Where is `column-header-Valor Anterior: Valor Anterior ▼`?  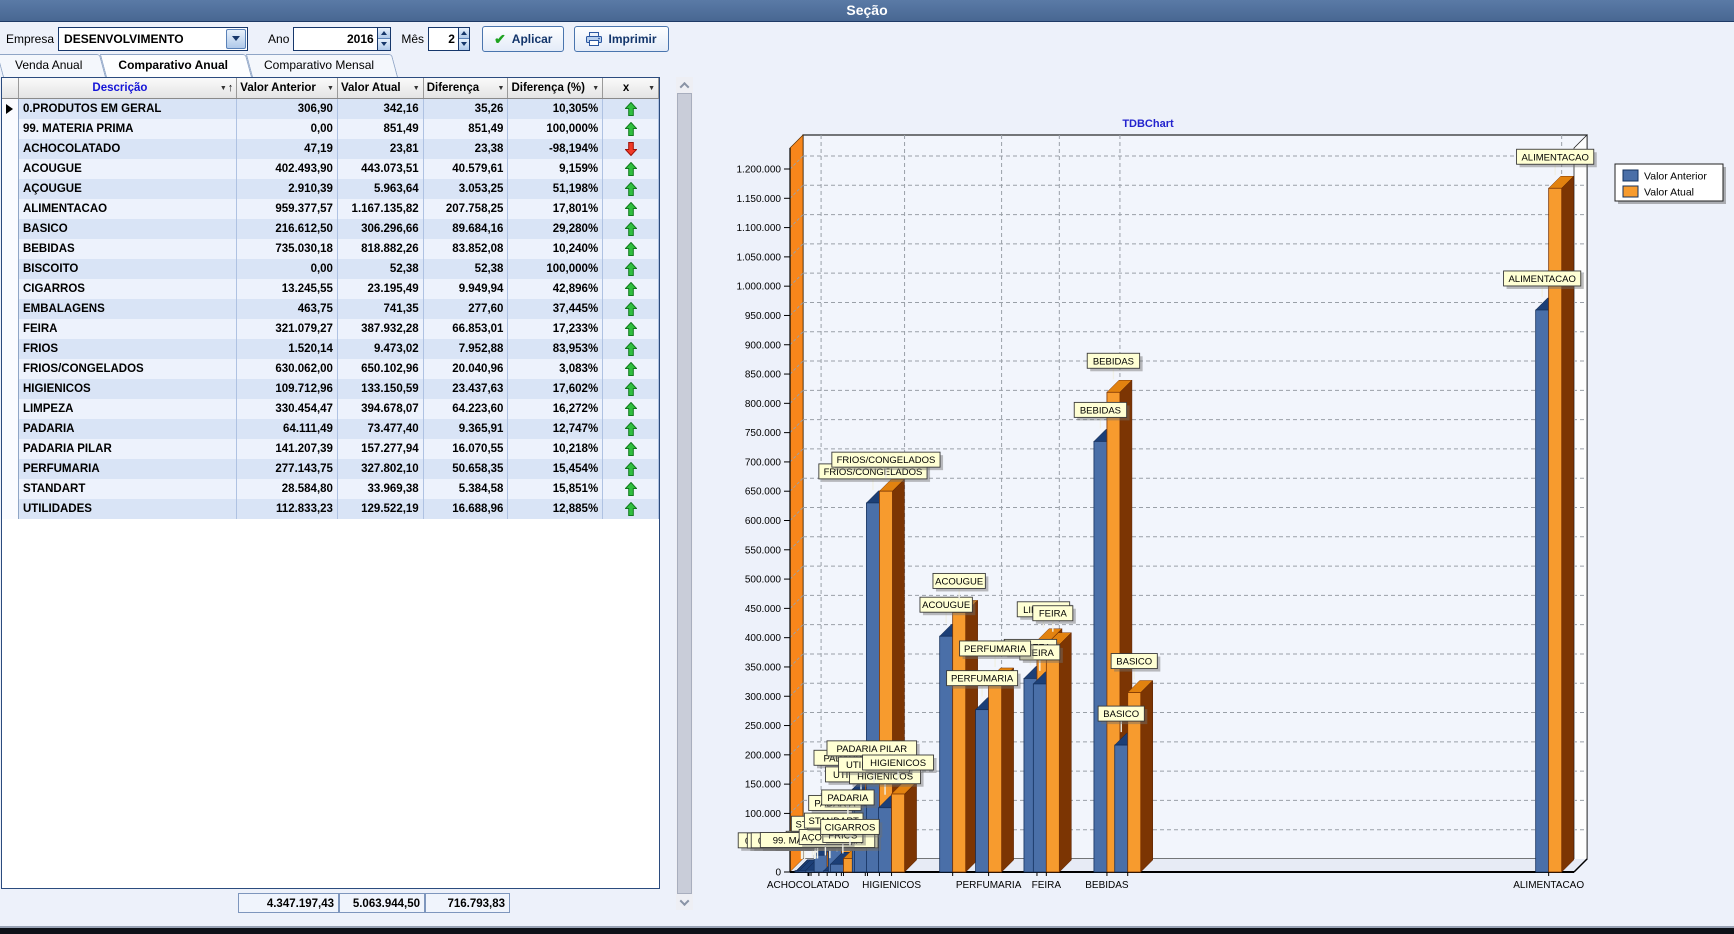 column-header-Valor Anterior: Valor Anterior ▼ is located at coordinates (287, 88).